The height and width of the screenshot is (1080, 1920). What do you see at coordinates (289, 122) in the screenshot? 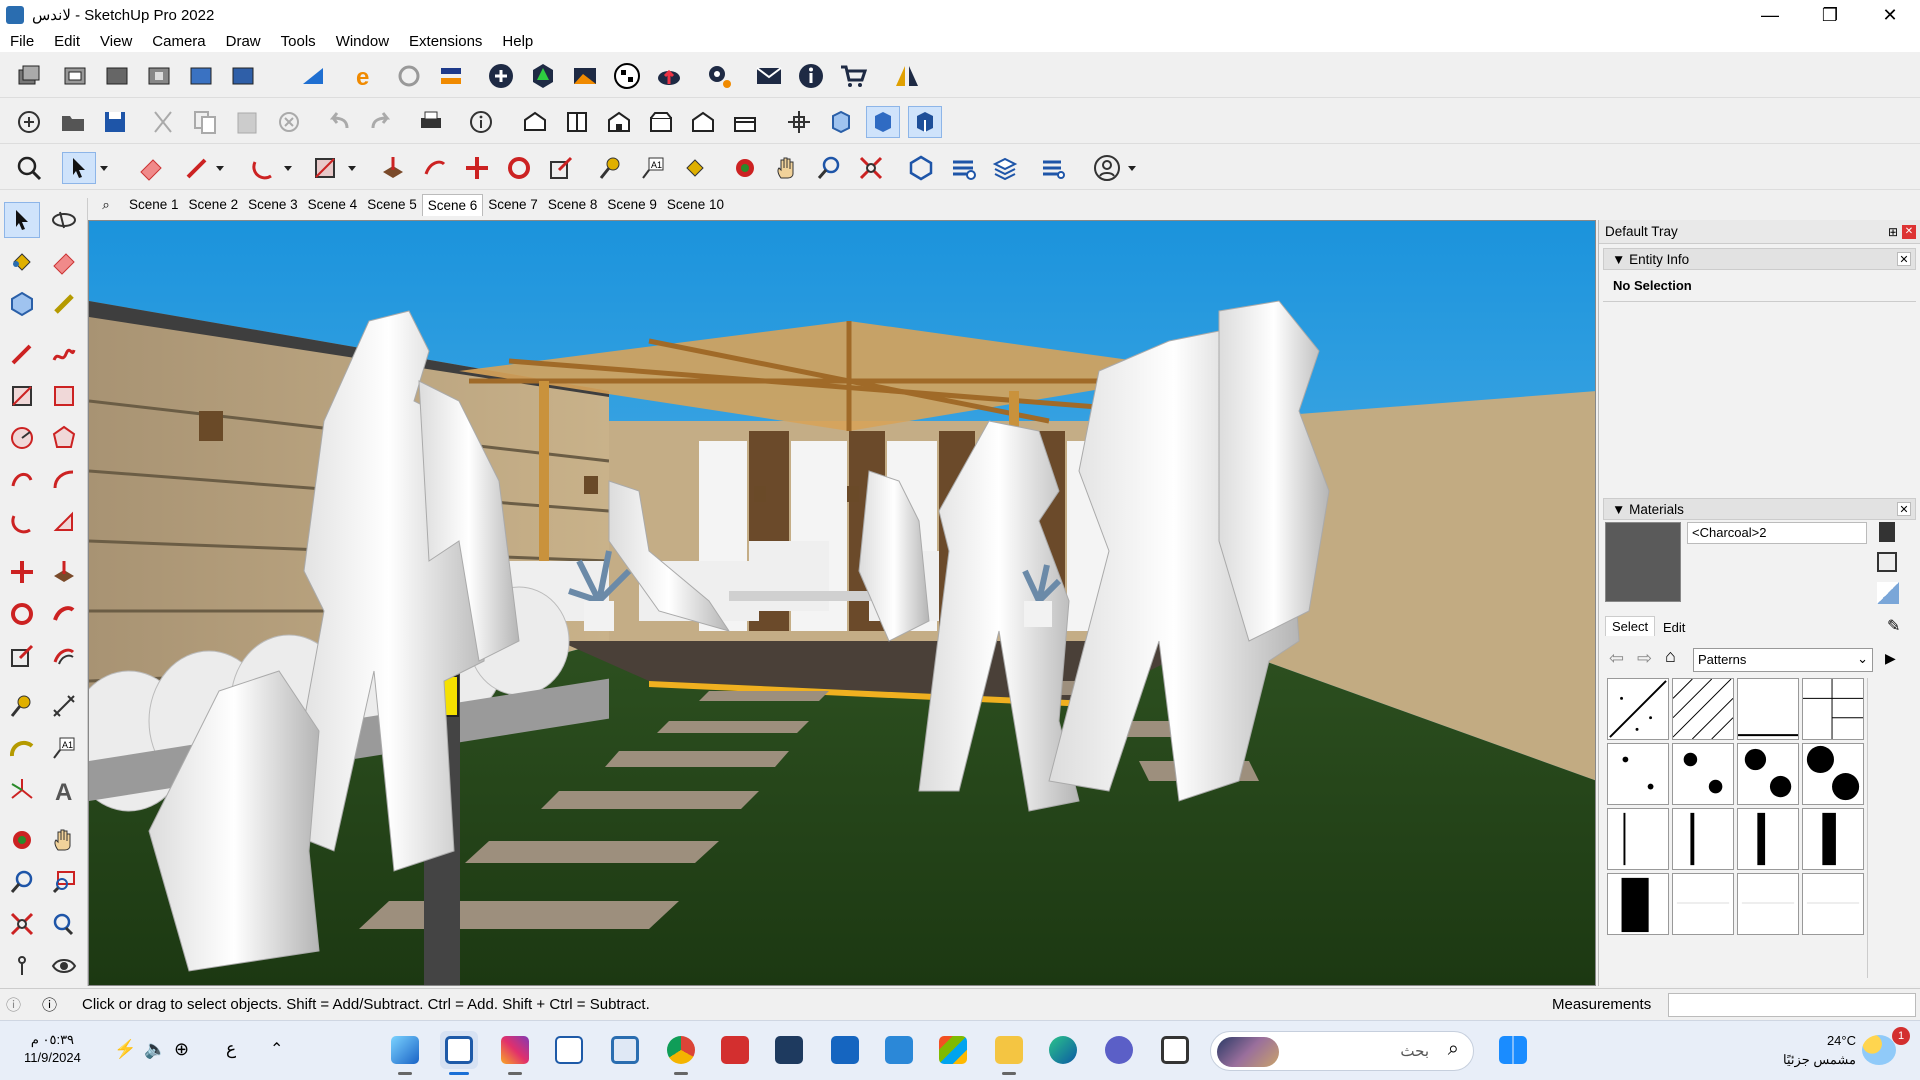
I see `erase-x-icon` at bounding box center [289, 122].